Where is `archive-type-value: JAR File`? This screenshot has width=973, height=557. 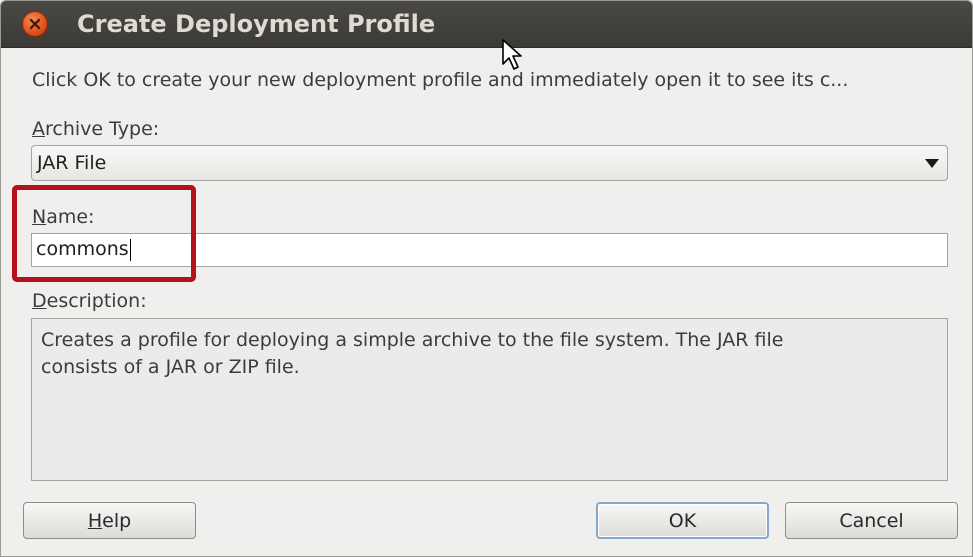 archive-type-value: JAR File is located at coordinates (72, 163).